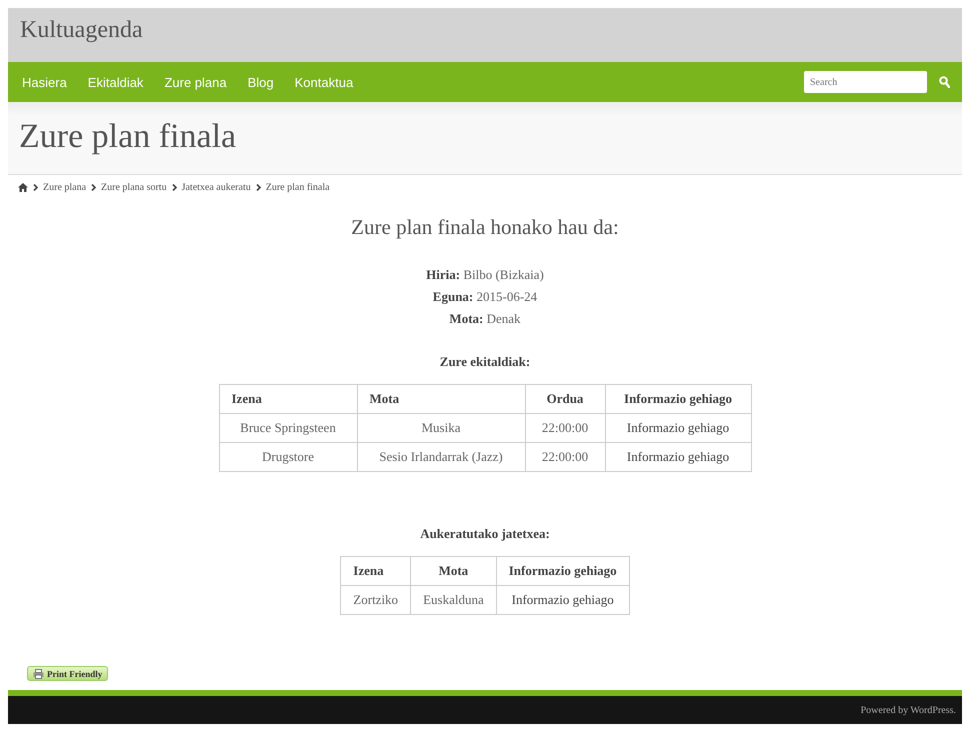 This screenshot has height=736, width=970. Describe the element at coordinates (485, 297) in the screenshot. I see `summary-line: Eguna: 2015-06-24` at that location.